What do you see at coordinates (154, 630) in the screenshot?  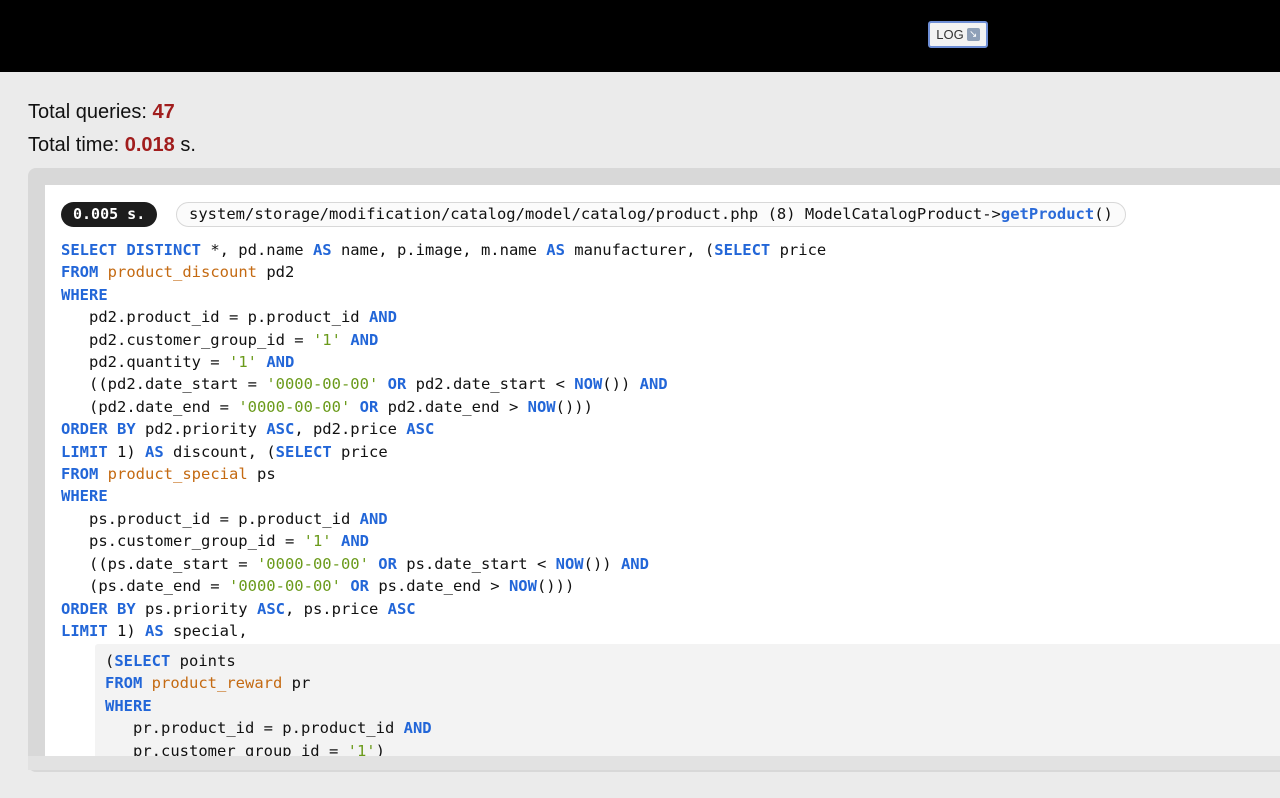 I see `sql-line: LIMIT 1) AS special,` at bounding box center [154, 630].